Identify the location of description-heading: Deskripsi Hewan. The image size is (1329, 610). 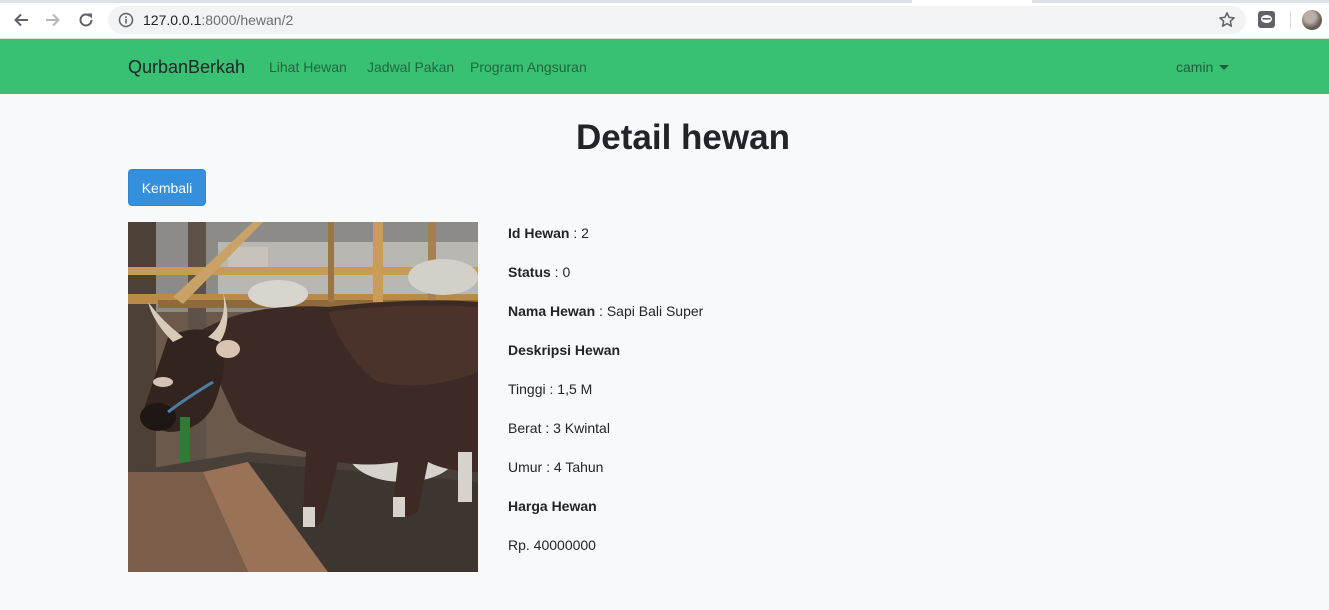
(564, 350).